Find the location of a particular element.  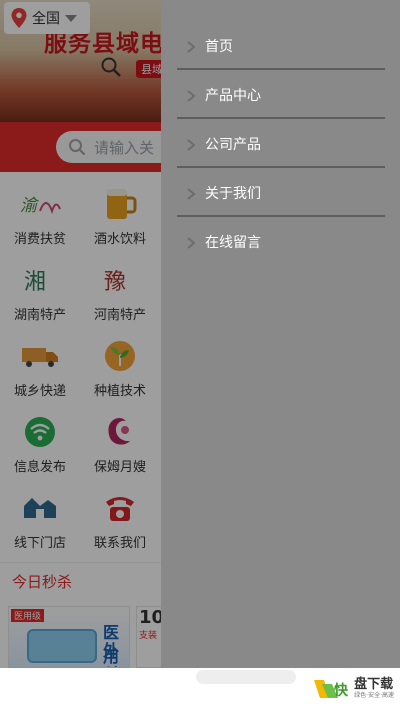

watermark-subtitle: 绿色·安全·高速 is located at coordinates (374, 695).